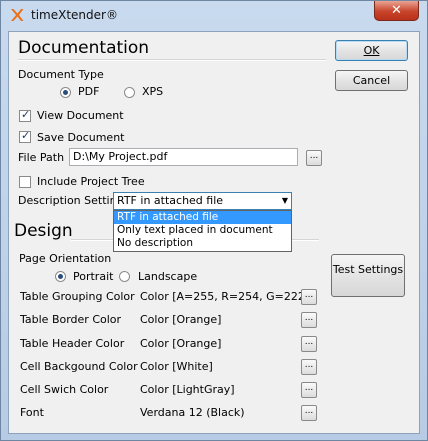  What do you see at coordinates (129, 92) in the screenshot?
I see `xps-radio` at bounding box center [129, 92].